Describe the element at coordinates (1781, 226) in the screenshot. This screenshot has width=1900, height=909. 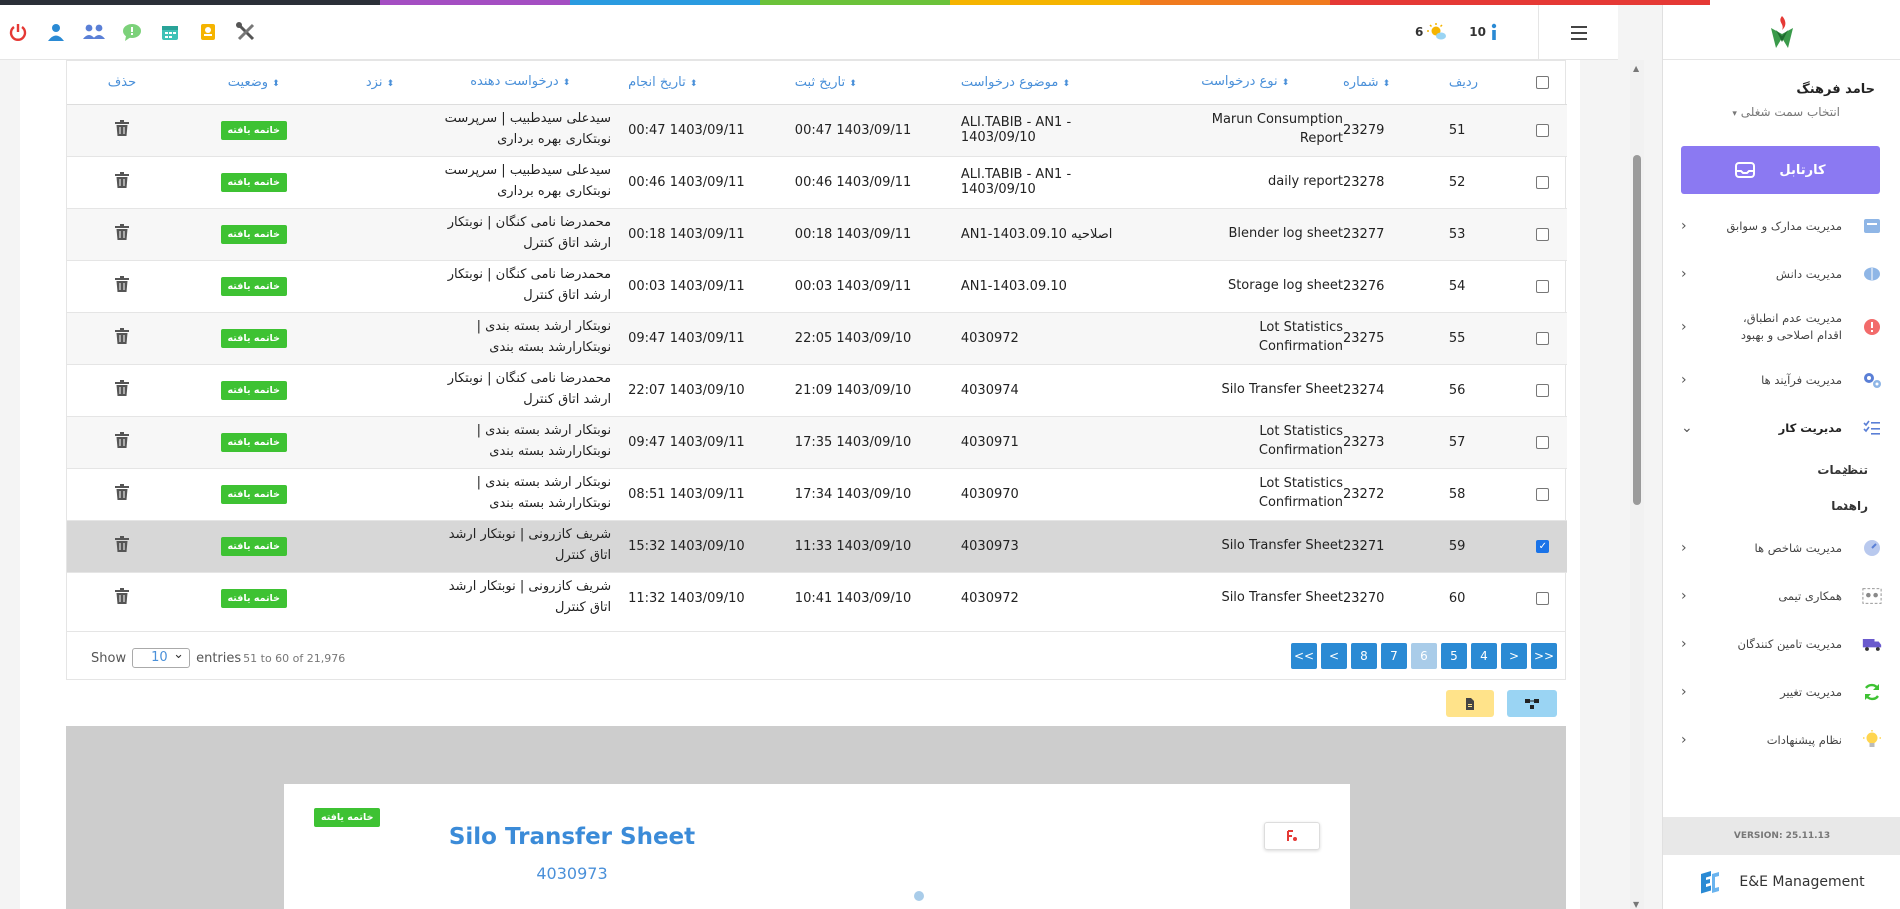
I see `sidebar-item-documents: مدیریت مدارک و سوابق ‹` at that location.